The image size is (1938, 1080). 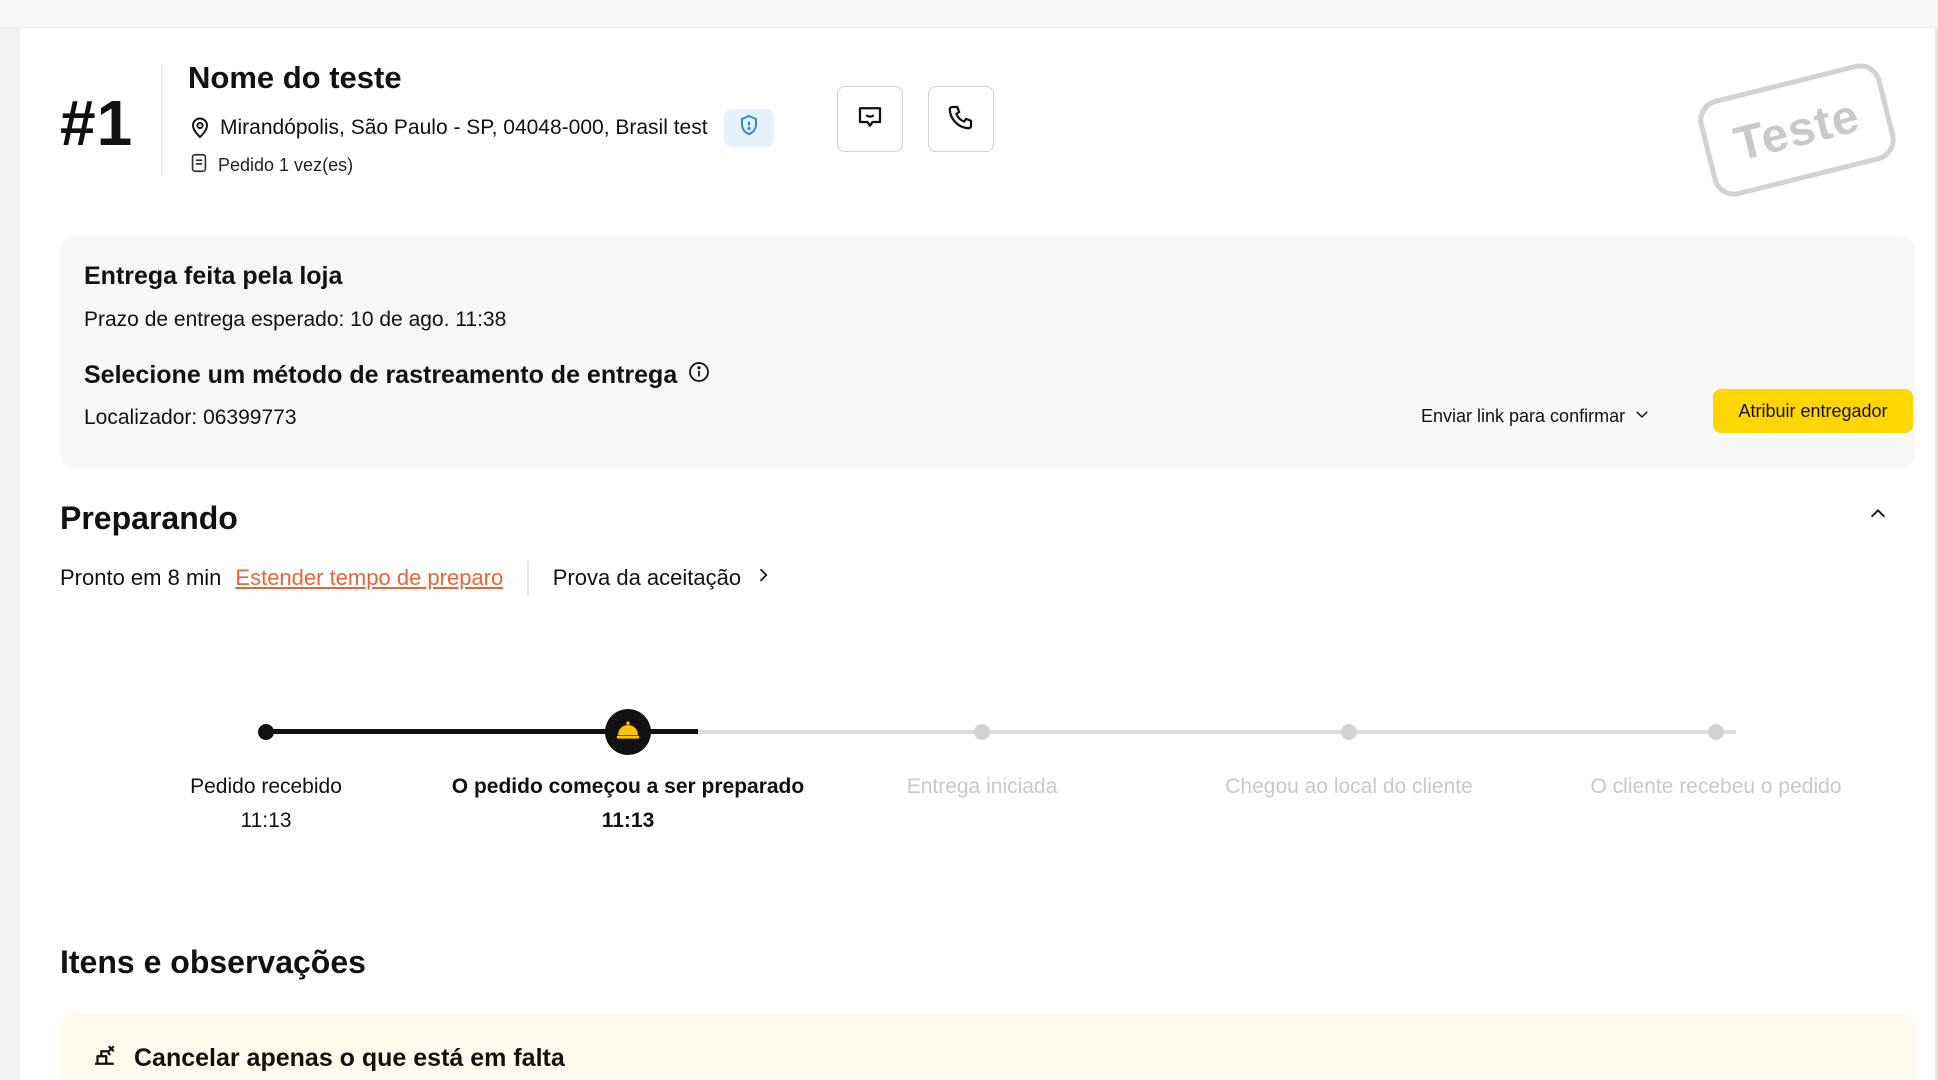 I want to click on collapse-section-button, so click(x=1878, y=516).